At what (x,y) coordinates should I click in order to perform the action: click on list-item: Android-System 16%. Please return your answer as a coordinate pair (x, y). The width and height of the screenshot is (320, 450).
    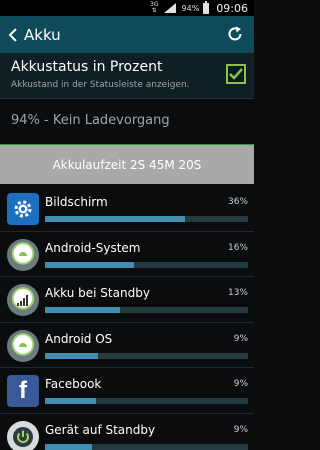
    Looking at the image, I should click on (127, 254).